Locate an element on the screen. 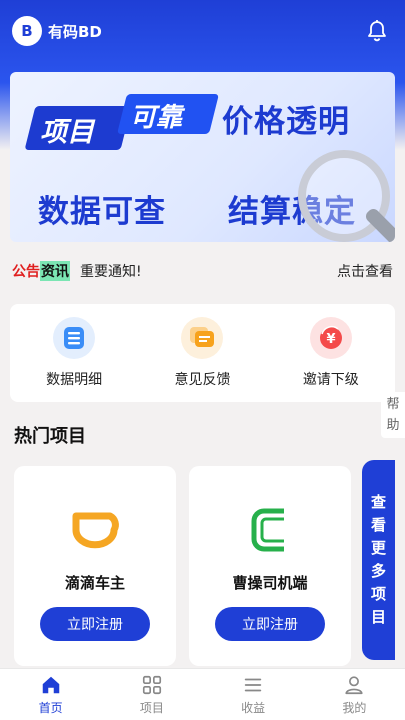 This screenshot has width=405, height=720. more-char: 查 is located at coordinates (378, 502).